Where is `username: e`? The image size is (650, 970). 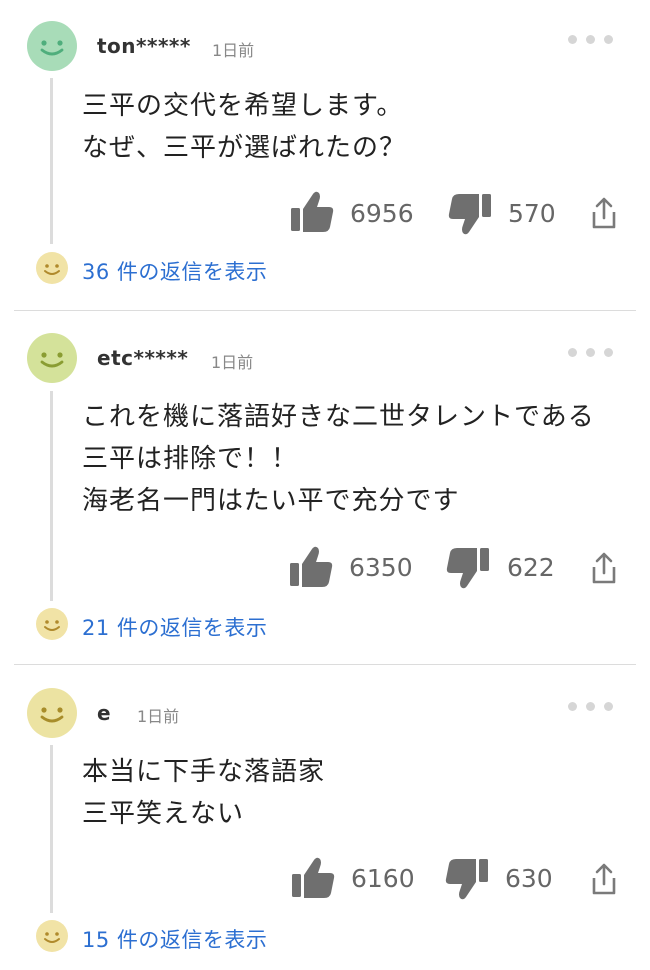 username: e is located at coordinates (104, 713).